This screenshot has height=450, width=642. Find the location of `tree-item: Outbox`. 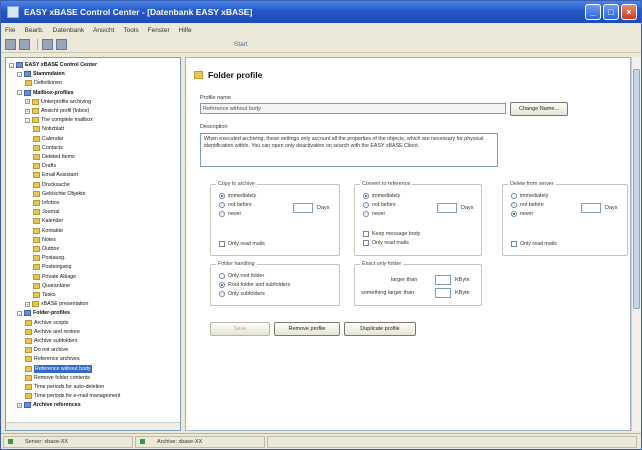

tree-item: Outbox is located at coordinates (46, 249).